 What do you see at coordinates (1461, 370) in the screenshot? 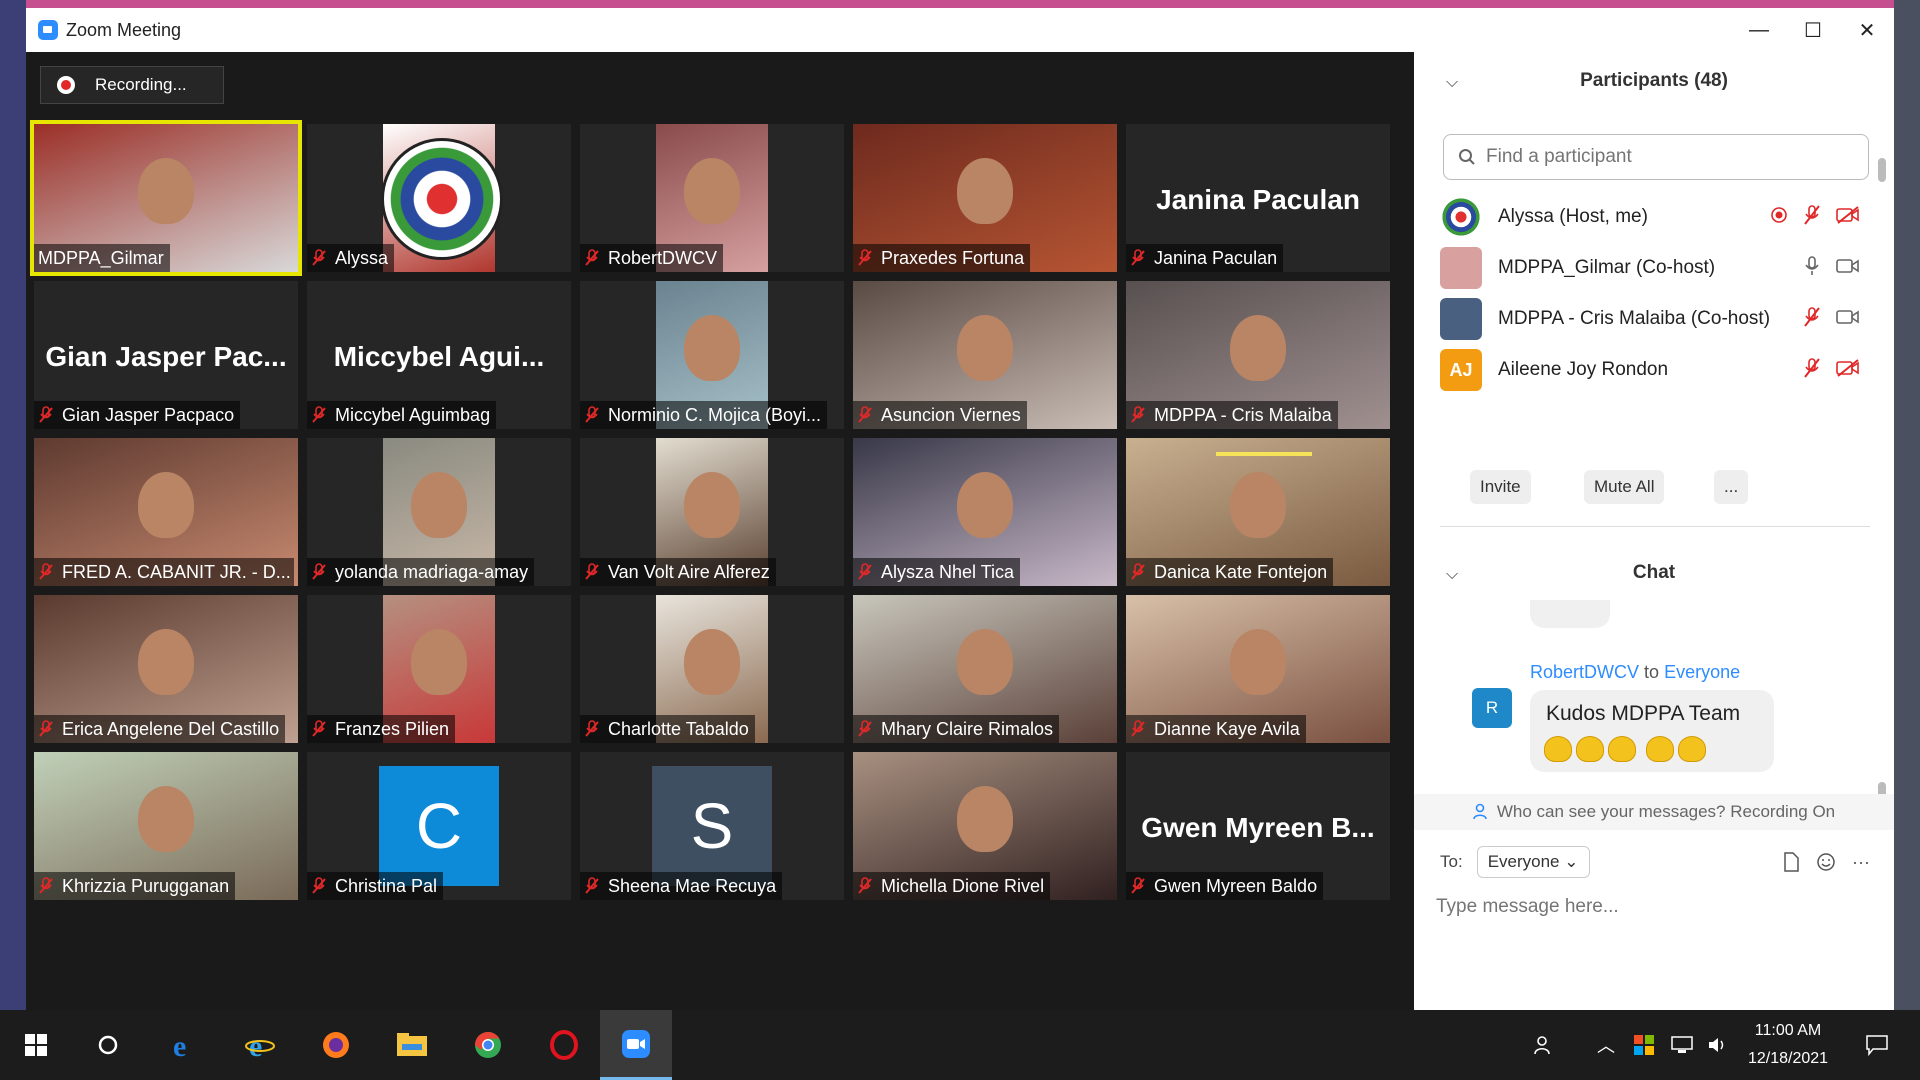
I see `participant-avatar: AJ` at bounding box center [1461, 370].